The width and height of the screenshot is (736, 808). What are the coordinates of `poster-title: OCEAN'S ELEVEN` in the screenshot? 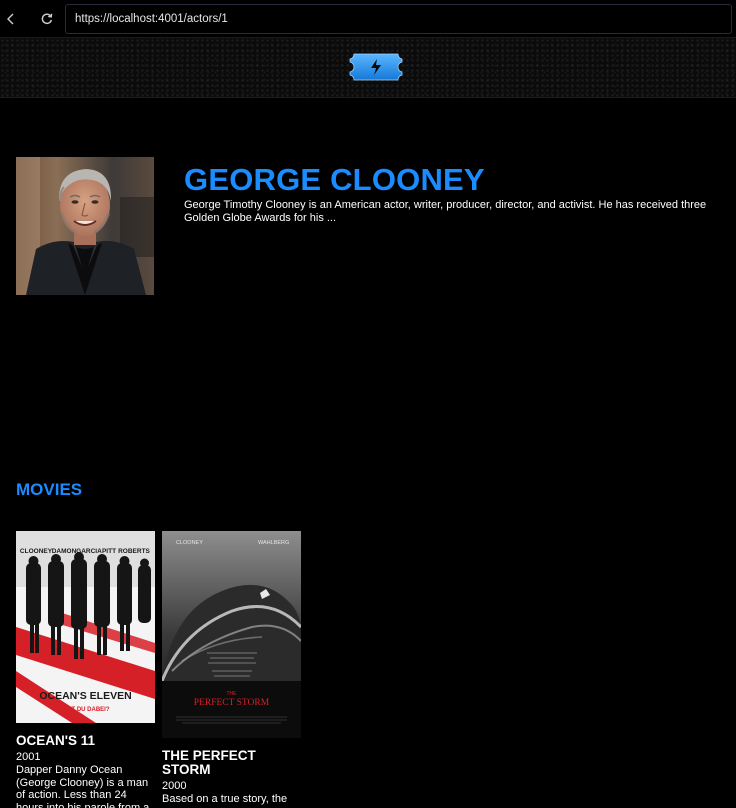 It's located at (85, 696).